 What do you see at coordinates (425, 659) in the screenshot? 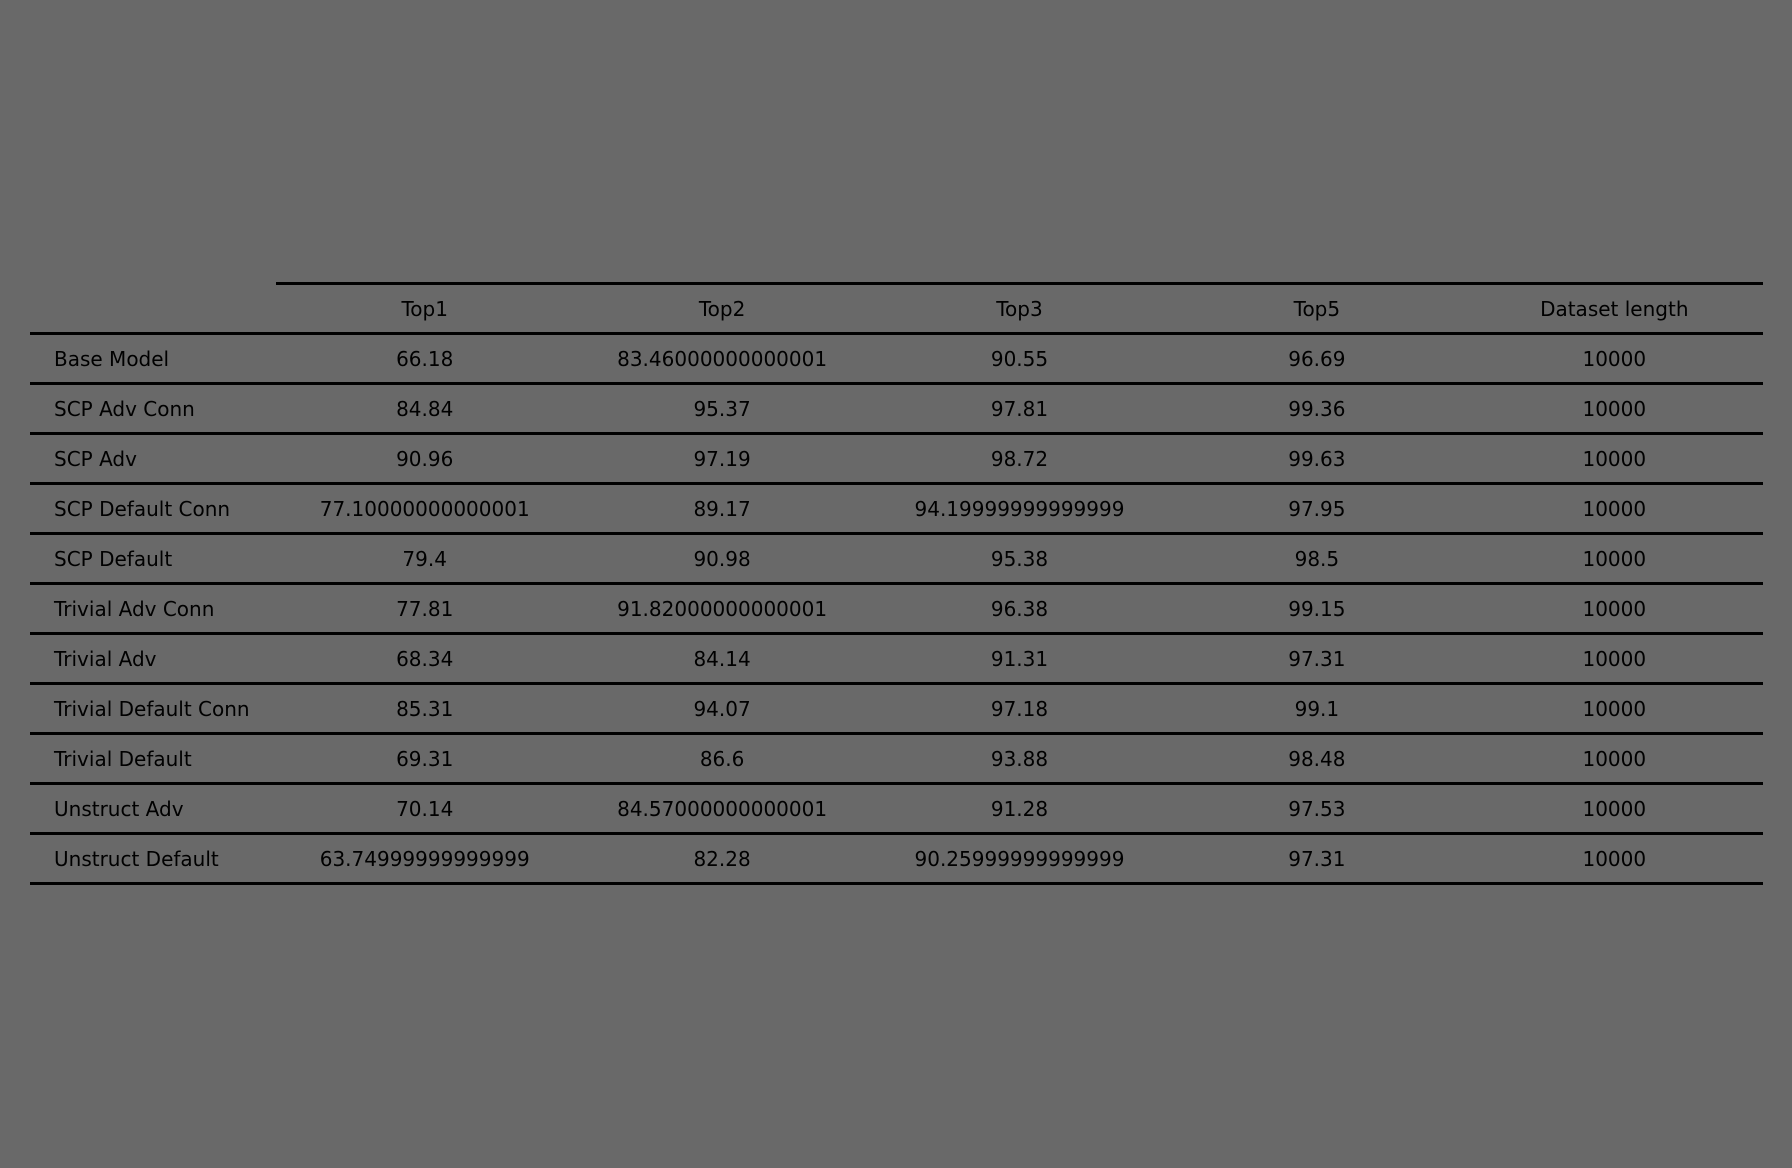
I see `table-cell: 68.34` at bounding box center [425, 659].